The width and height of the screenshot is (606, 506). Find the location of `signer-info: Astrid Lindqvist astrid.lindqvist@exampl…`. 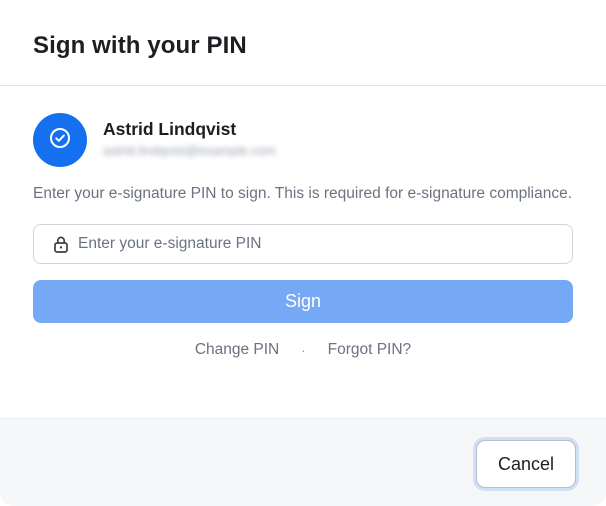

signer-info: Astrid Lindqvist astrid.lindqvist@exampl… is located at coordinates (303, 140).